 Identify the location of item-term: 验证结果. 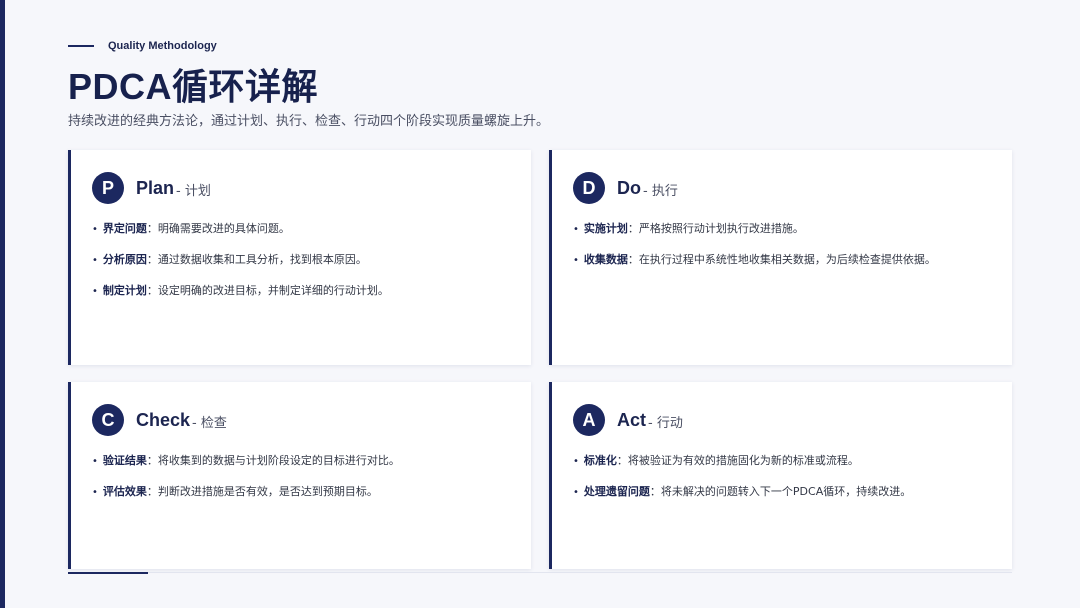
(124, 460).